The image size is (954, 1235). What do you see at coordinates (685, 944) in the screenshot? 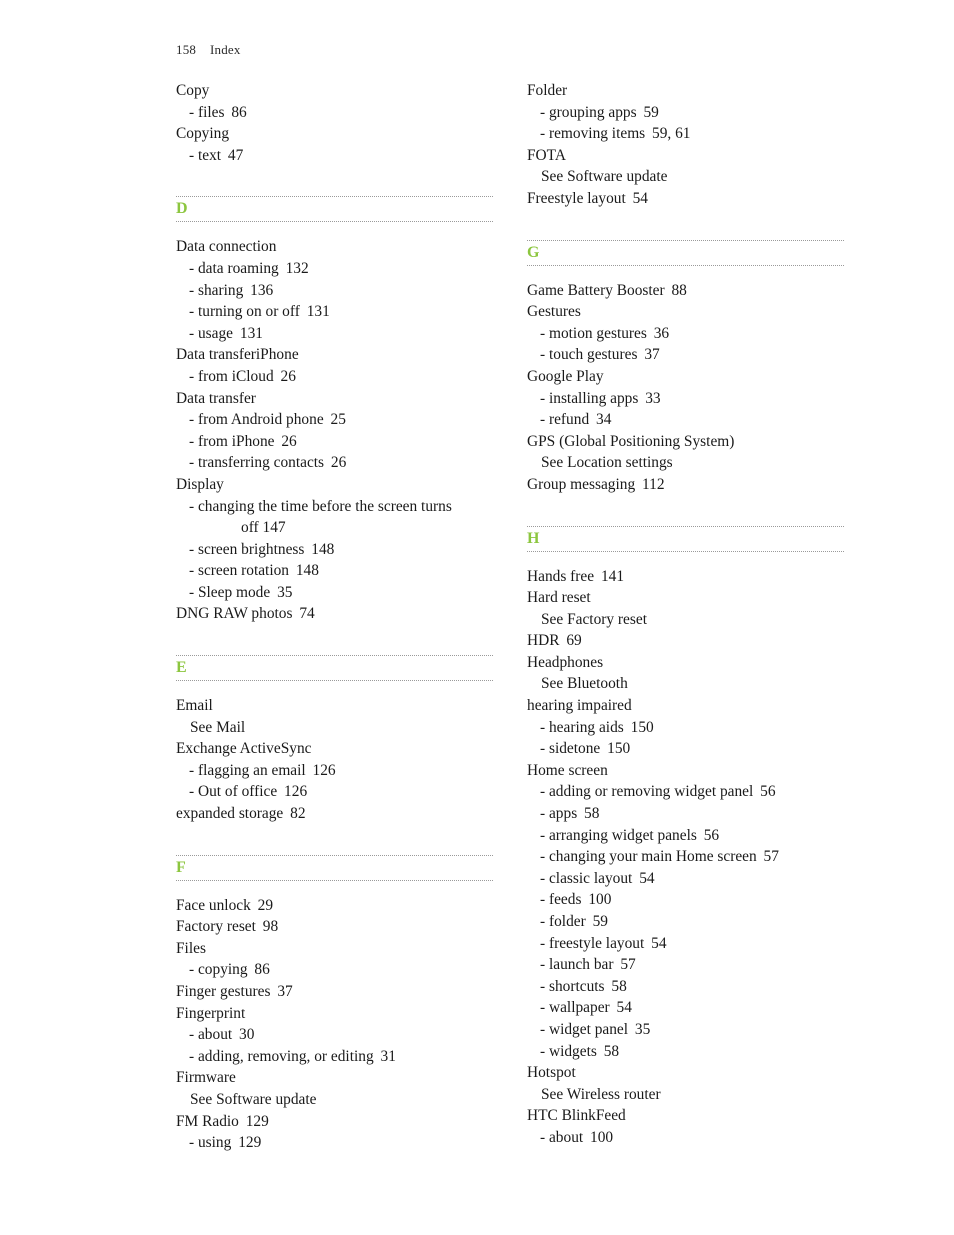
I see `index-subentry: - freestyle layout 54` at bounding box center [685, 944].